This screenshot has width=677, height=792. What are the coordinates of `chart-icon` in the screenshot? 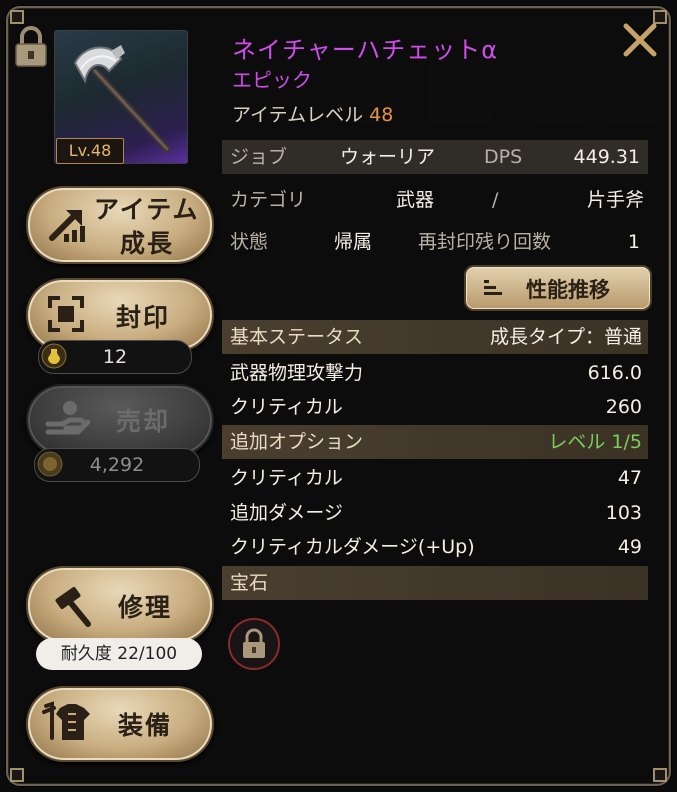 It's located at (493, 287).